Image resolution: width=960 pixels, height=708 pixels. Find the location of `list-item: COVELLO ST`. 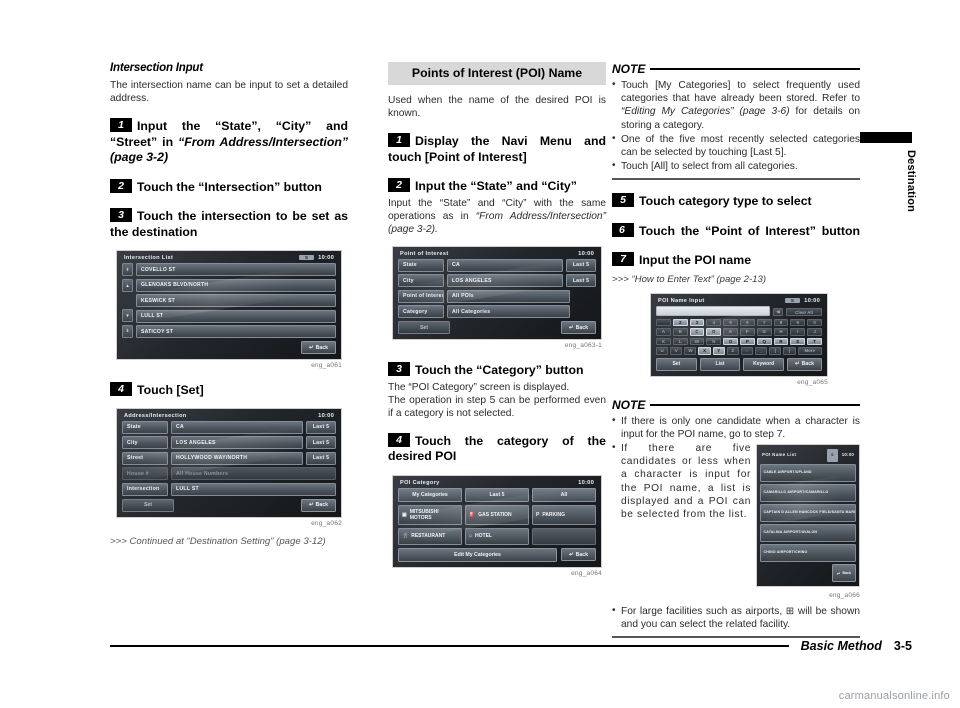

list-item: COVELLO ST is located at coordinates (236, 269).